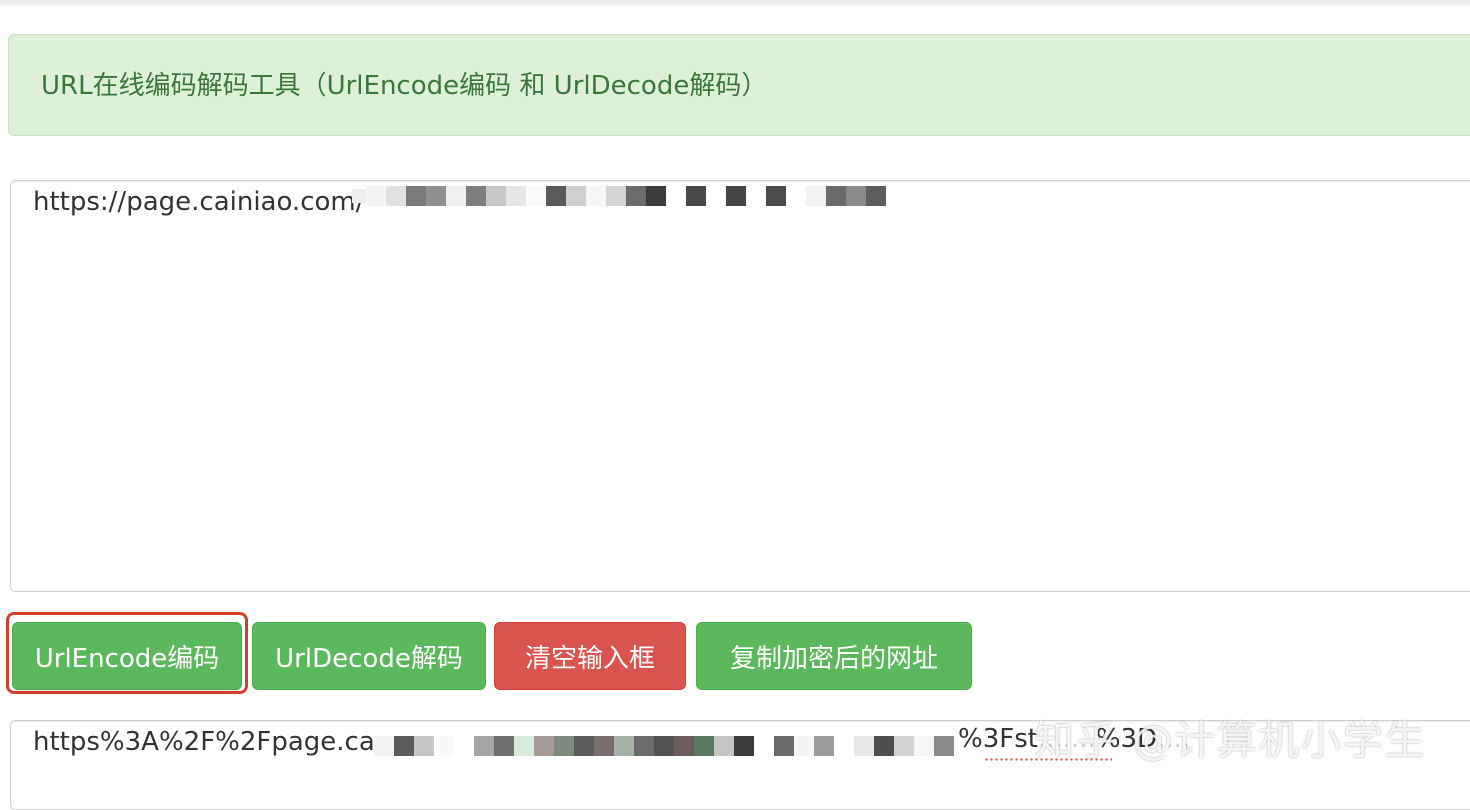 The image size is (1470, 810). Describe the element at coordinates (664, 746) in the screenshot. I see `output-redaction-mosaic` at that location.